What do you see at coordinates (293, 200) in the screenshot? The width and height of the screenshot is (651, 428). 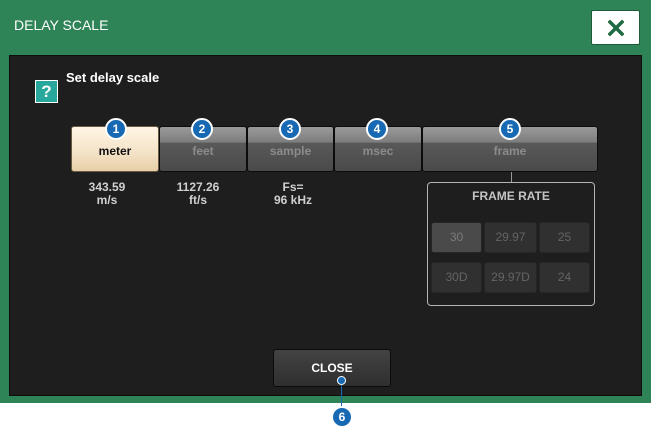 I see `sample-rate-value: 96 kHz` at bounding box center [293, 200].